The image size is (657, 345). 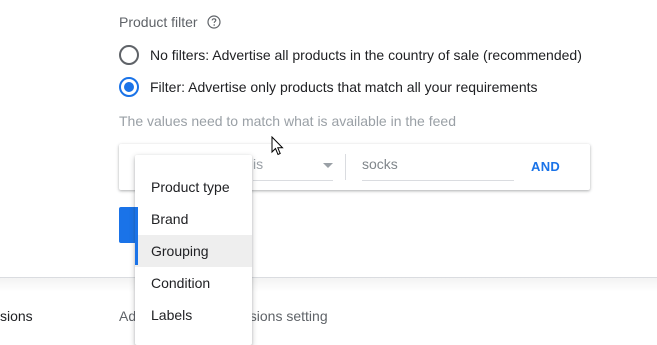 I want to click on menu-item-product-type: Product type, so click(x=193, y=187).